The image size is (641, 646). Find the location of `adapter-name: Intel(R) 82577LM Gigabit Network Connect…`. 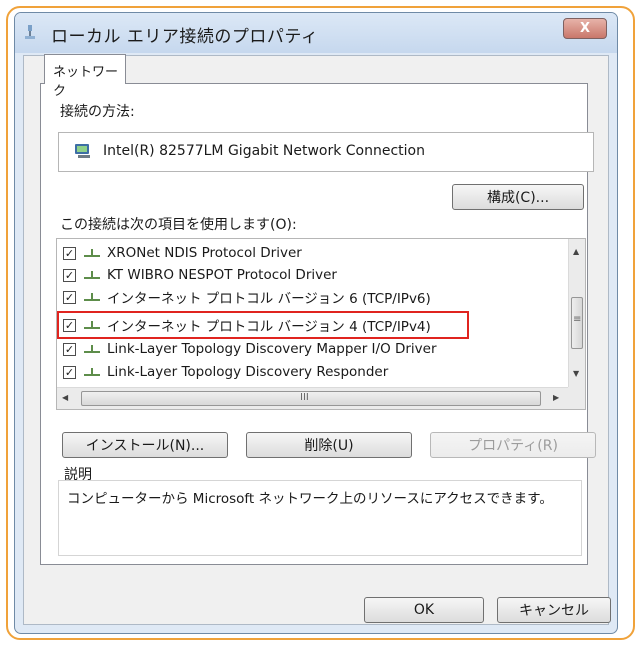

adapter-name: Intel(R) 82577LM Gigabit Network Connect… is located at coordinates (264, 151).